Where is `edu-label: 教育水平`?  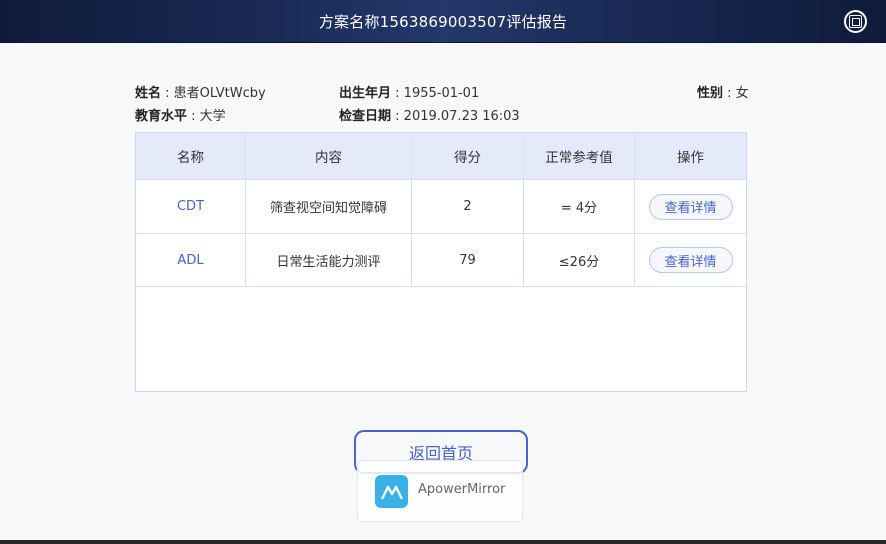 edu-label: 教育水平 is located at coordinates (161, 116).